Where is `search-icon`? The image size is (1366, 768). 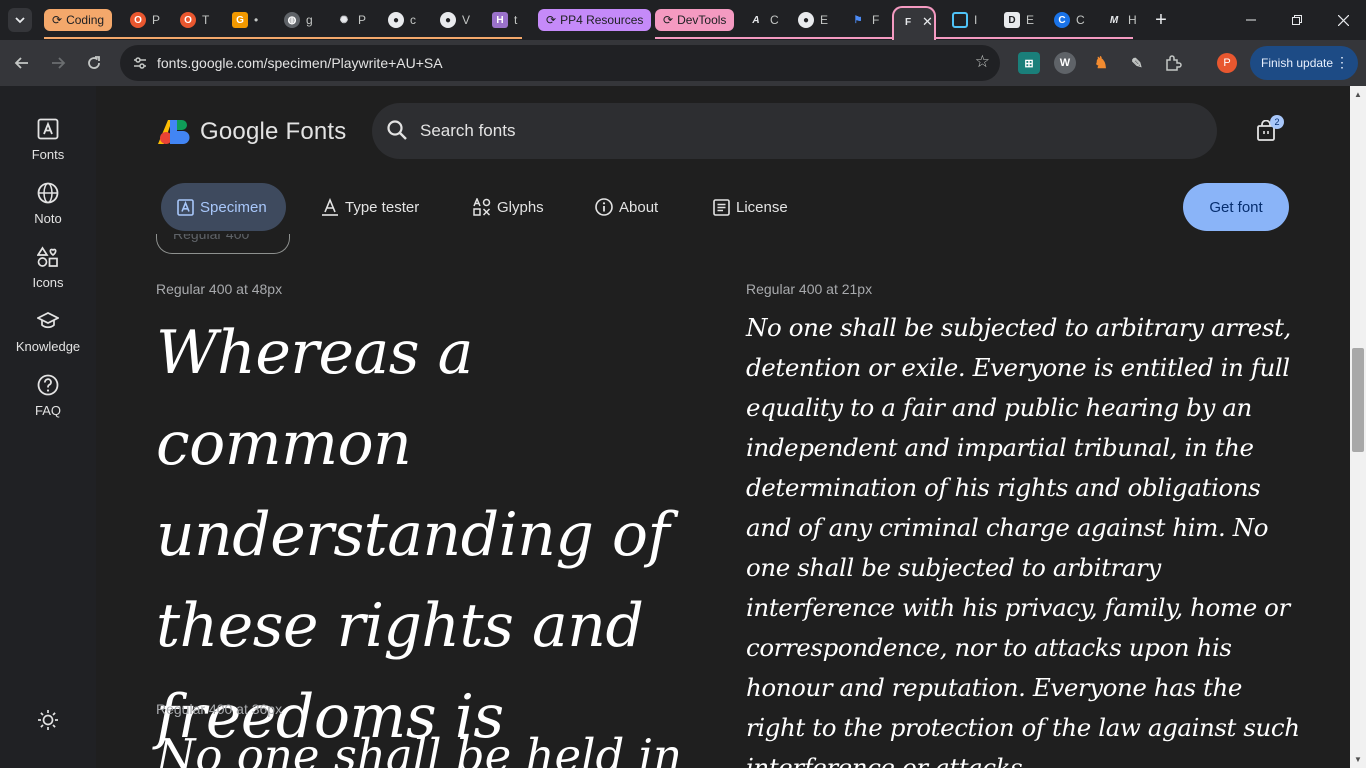 search-icon is located at coordinates (397, 130).